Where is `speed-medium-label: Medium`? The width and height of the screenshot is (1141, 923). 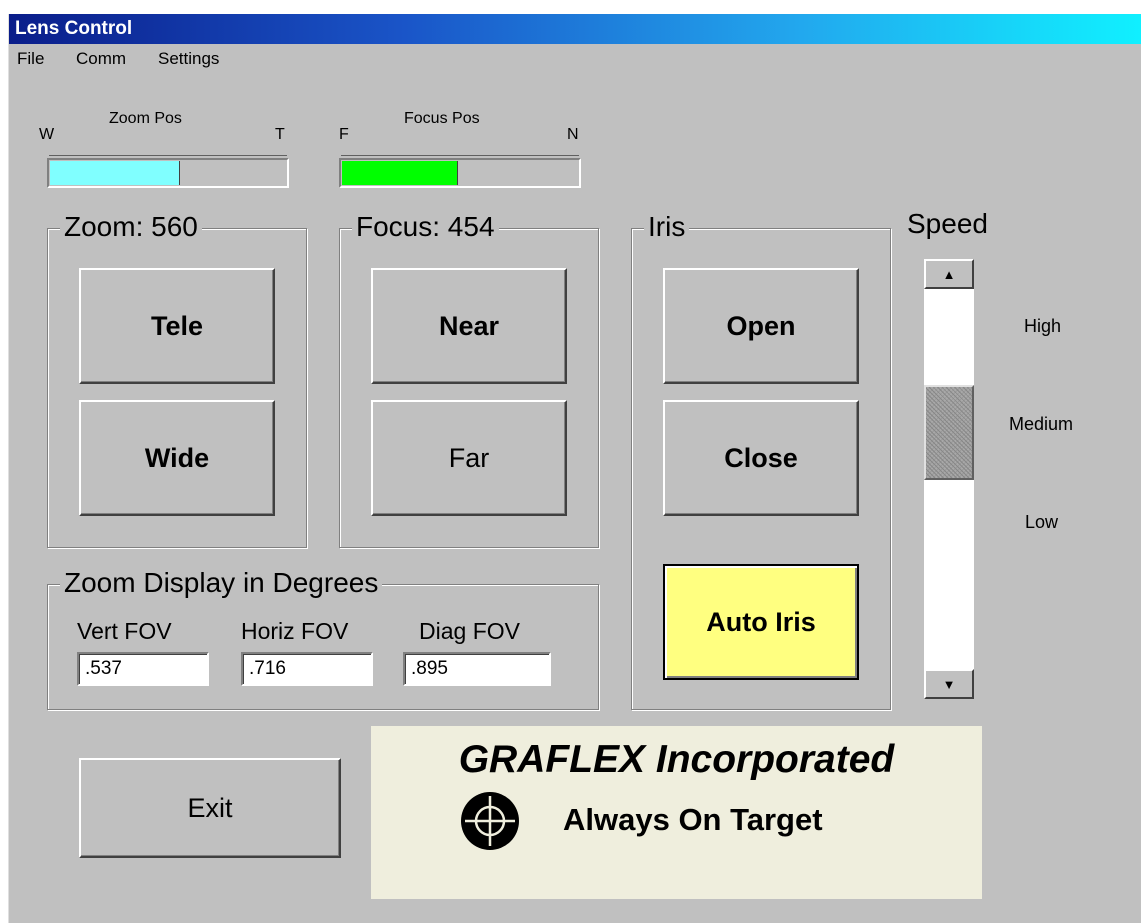 speed-medium-label: Medium is located at coordinates (1041, 424).